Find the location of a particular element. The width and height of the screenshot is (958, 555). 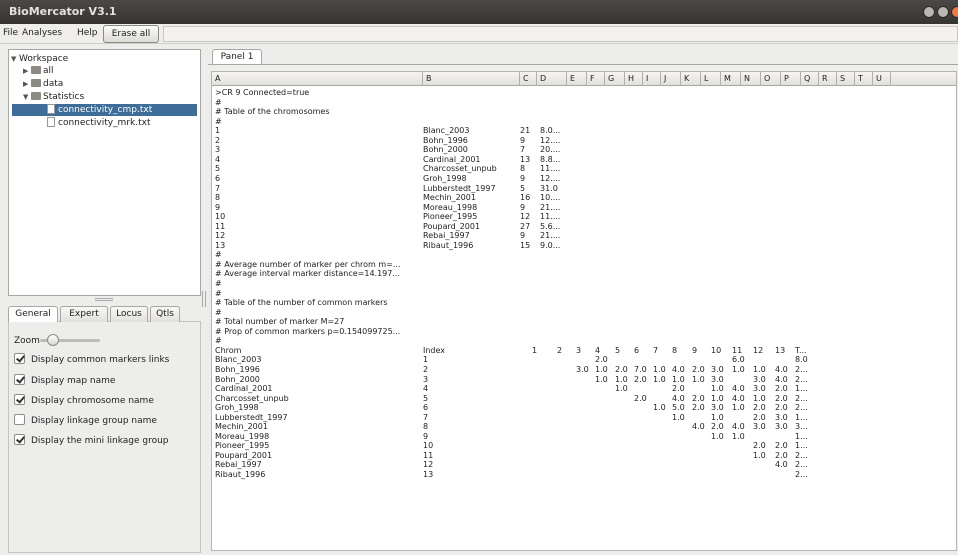

tree-item-data: ▶ data is located at coordinates (43, 84).